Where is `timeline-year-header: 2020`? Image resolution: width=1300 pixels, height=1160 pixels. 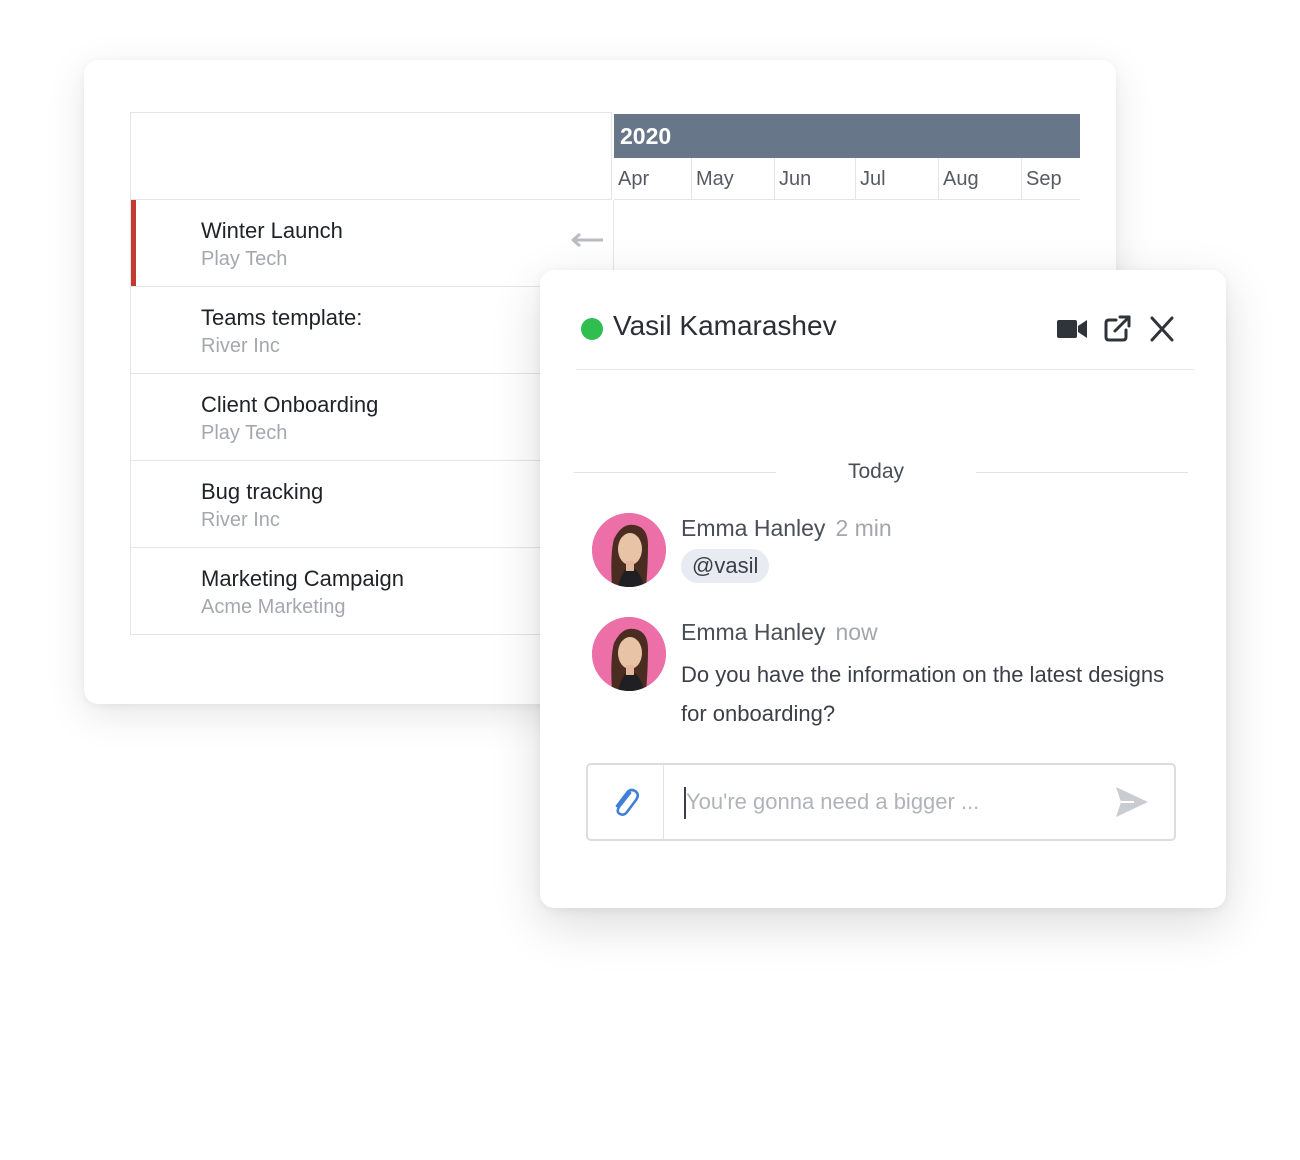
timeline-year-header: 2020 is located at coordinates (847, 136).